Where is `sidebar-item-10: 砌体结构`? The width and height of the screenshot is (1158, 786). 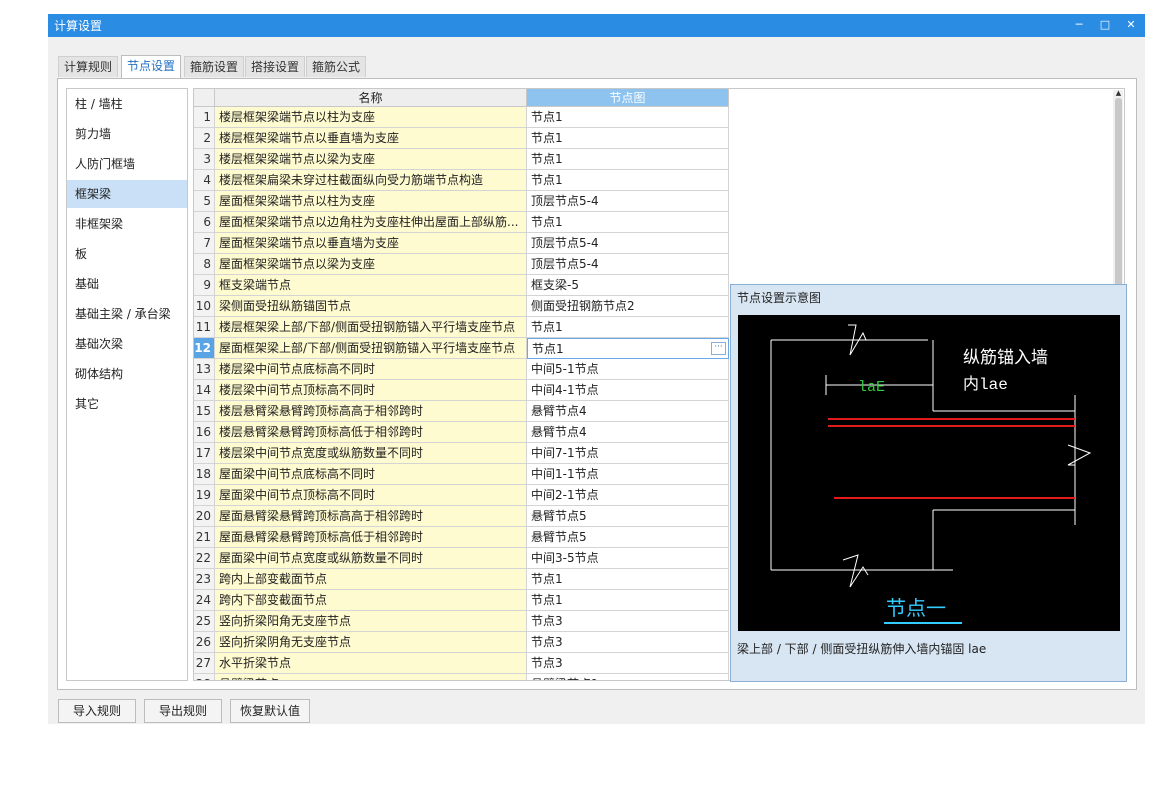 sidebar-item-10: 砌体结构 is located at coordinates (127, 374).